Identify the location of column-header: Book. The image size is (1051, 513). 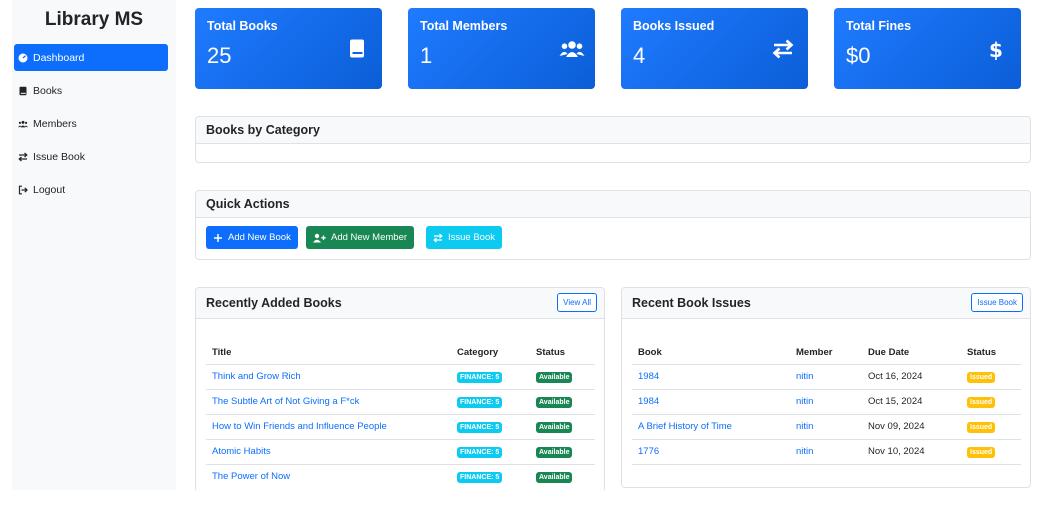
(711, 353).